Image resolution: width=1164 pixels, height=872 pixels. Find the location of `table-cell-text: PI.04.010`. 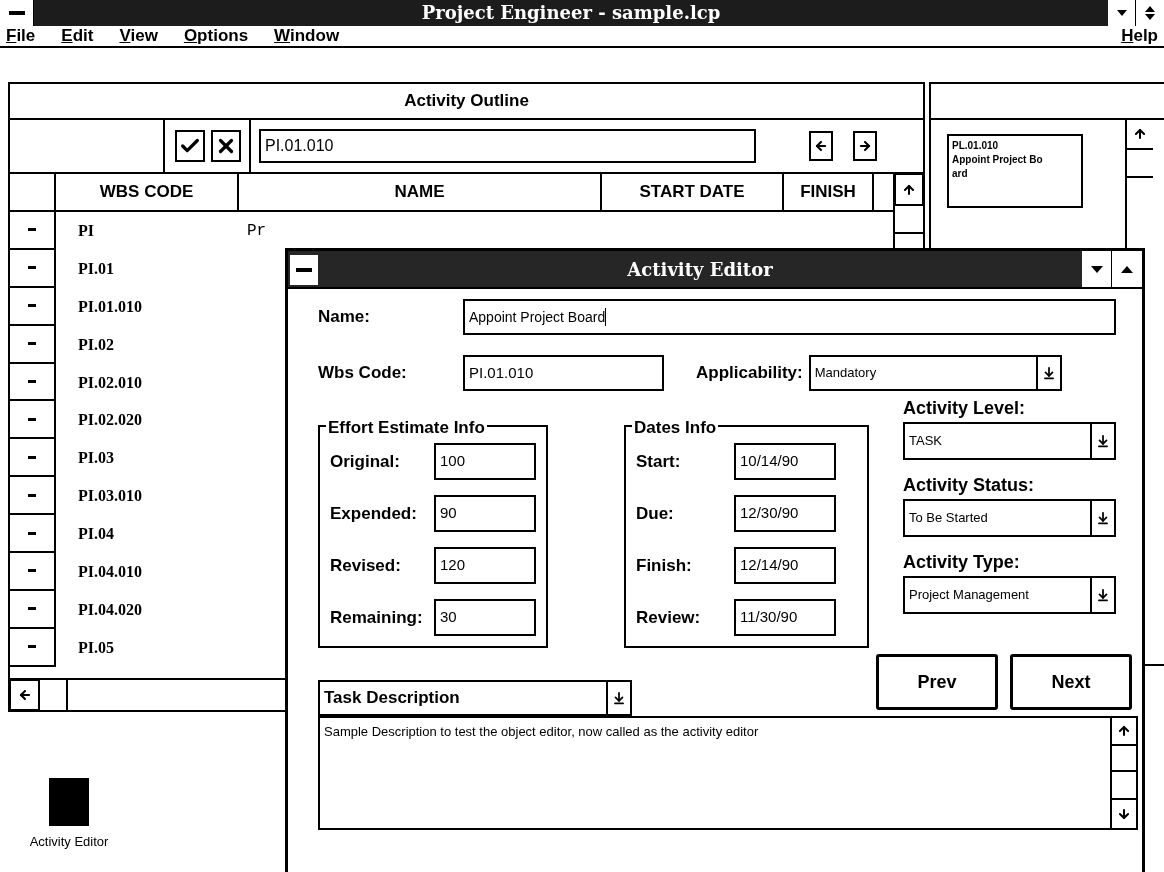

table-cell-text: PI.04.010 is located at coordinates (110, 571).